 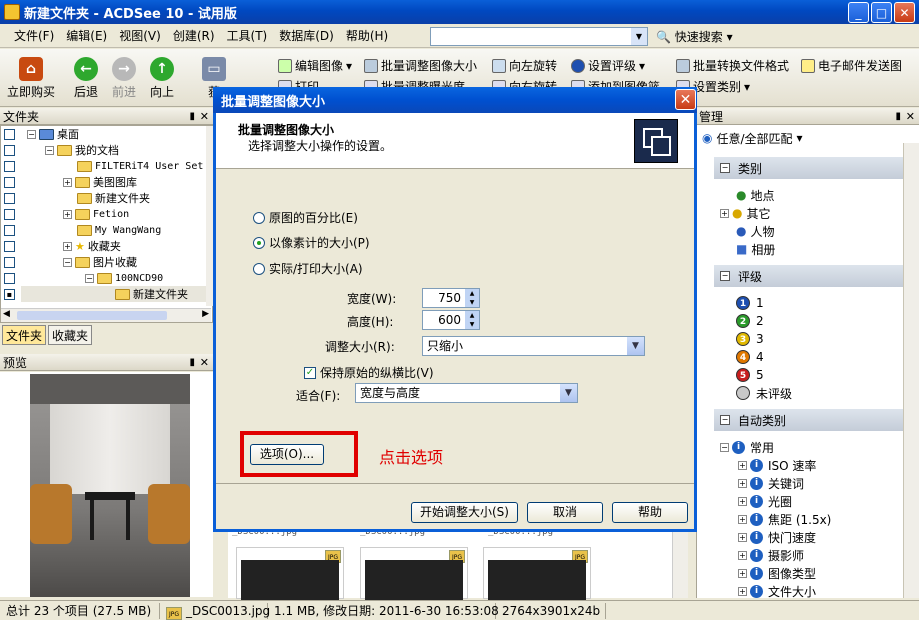 I want to click on rating-2: 22, so click(x=750, y=321).